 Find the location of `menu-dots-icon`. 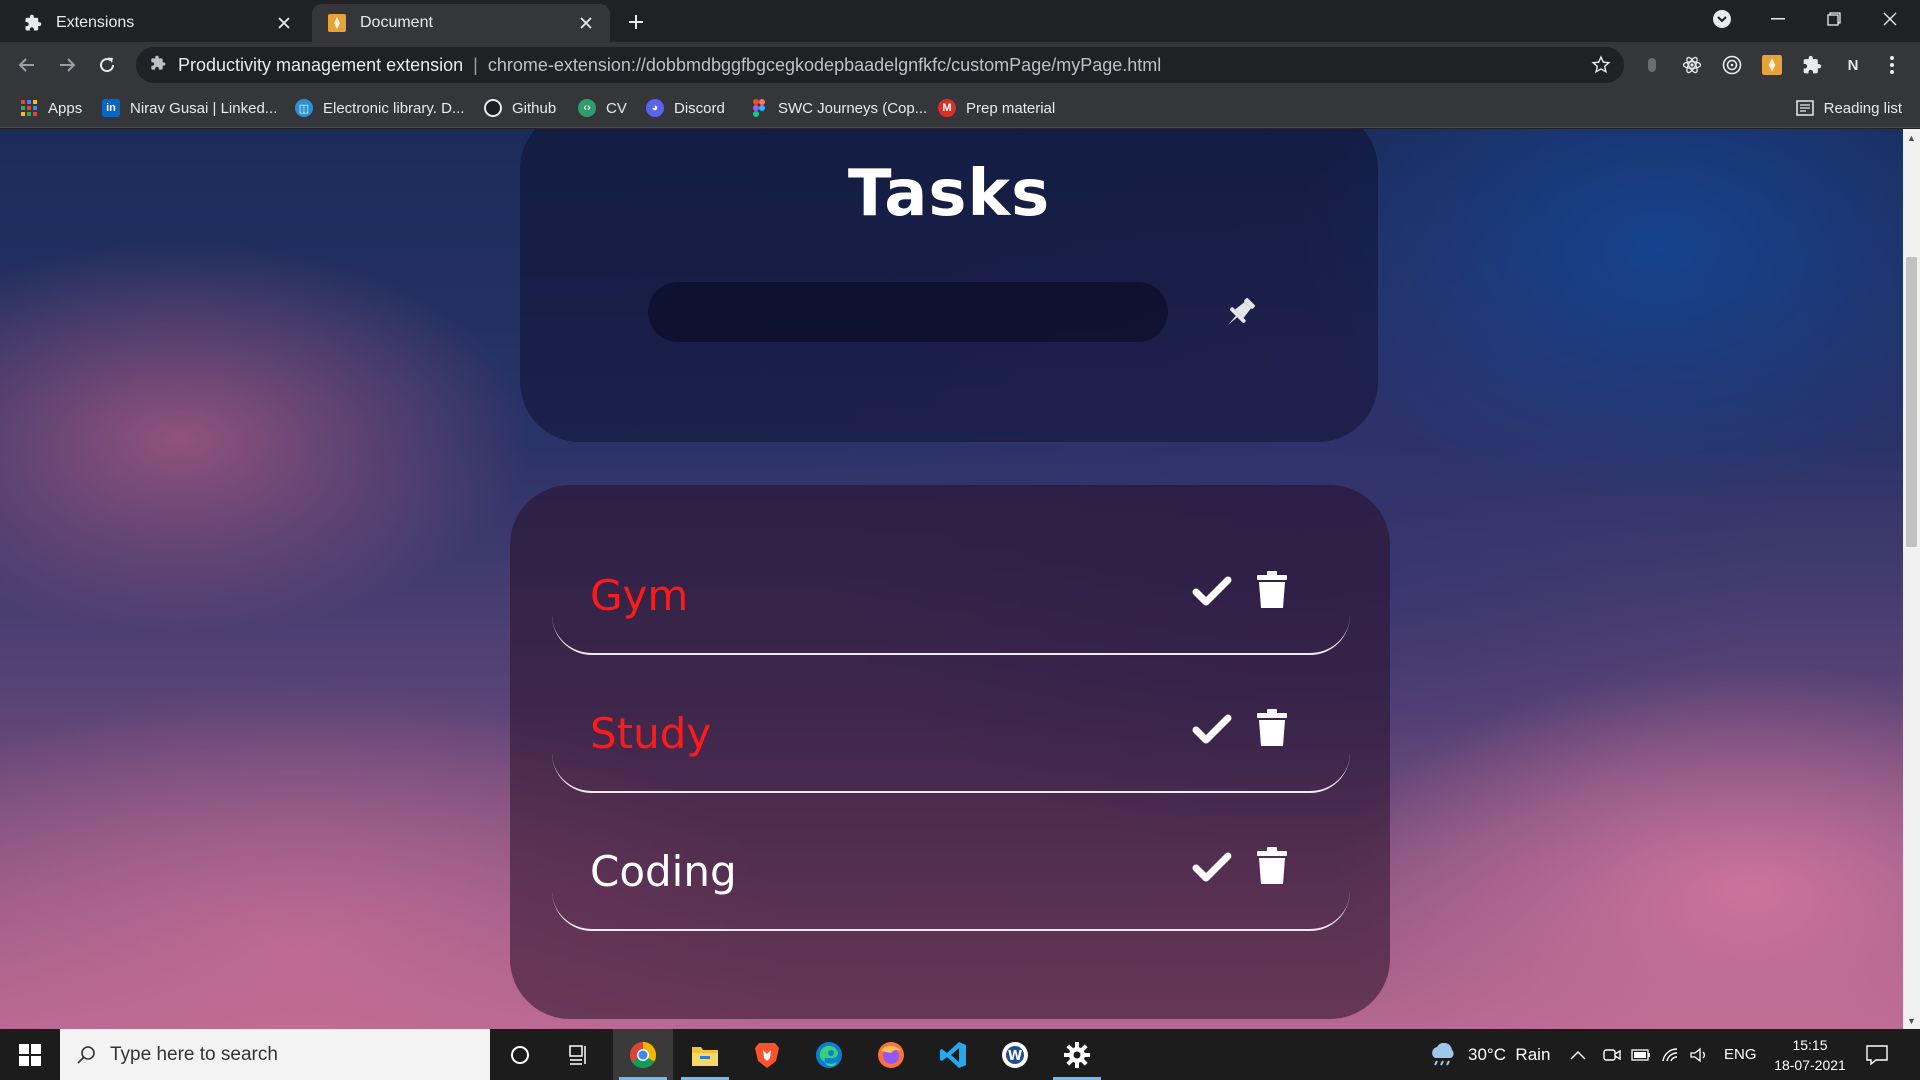

menu-dots-icon is located at coordinates (1892, 65).